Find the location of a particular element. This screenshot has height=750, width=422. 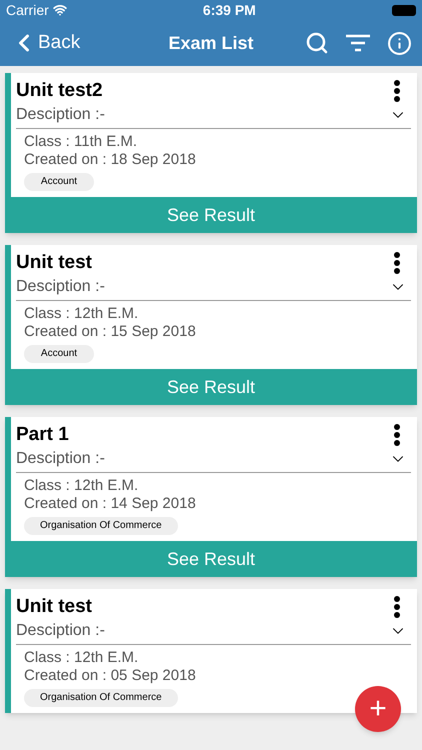

screen-title: Exam List is located at coordinates (211, 43).